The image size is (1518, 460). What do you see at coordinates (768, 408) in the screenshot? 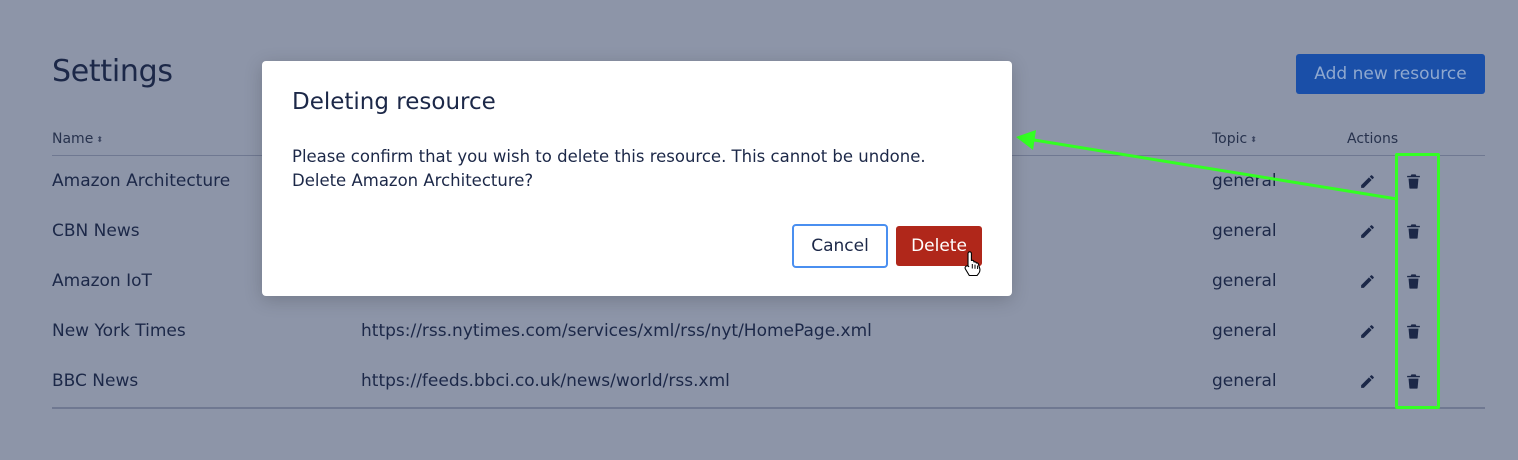
I see `table-bottom-divider` at bounding box center [768, 408].